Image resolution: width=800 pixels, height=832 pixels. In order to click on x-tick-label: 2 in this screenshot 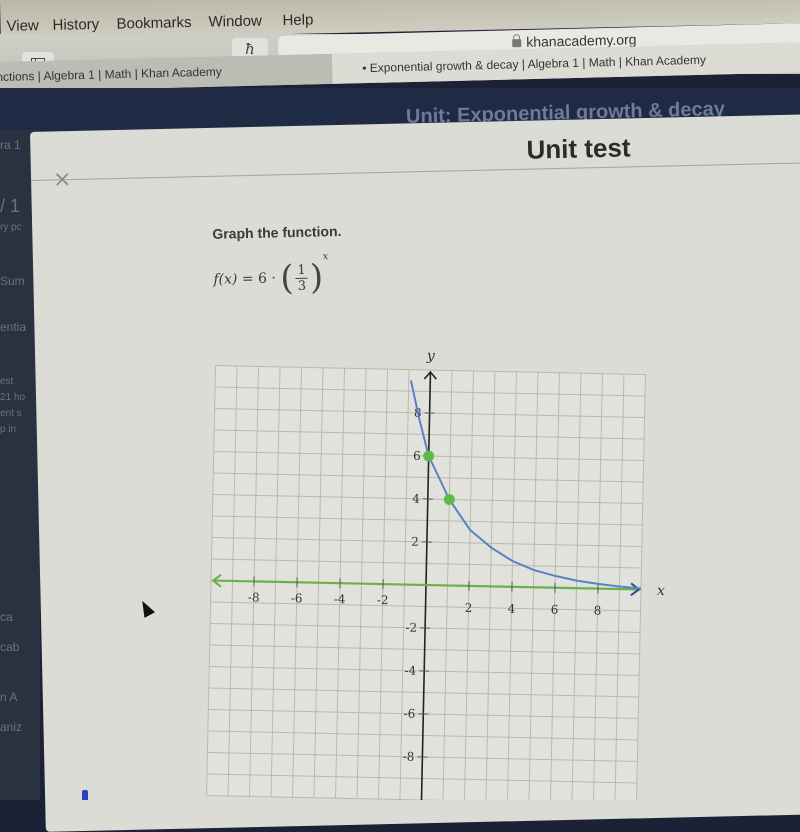, I will do `click(469, 608)`.